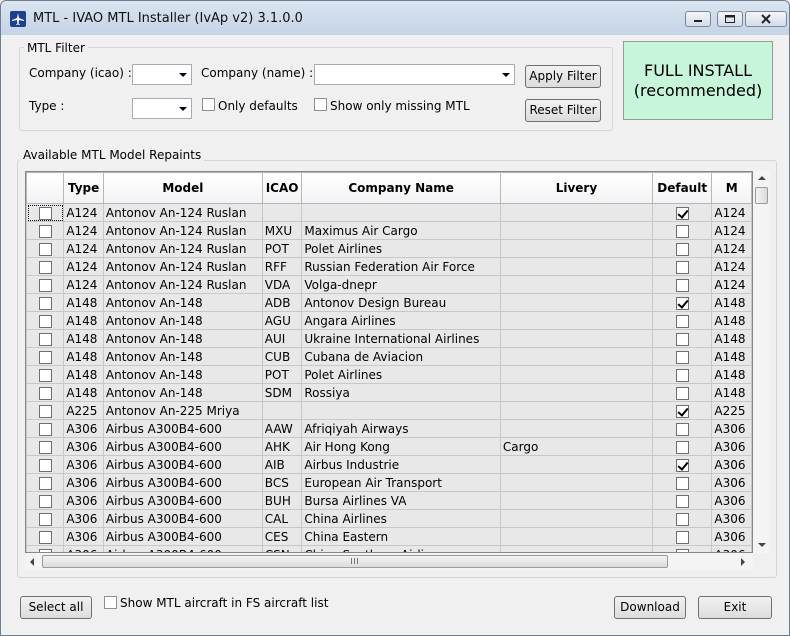 This screenshot has height=636, width=790. Describe the element at coordinates (282, 188) in the screenshot. I see `header-icao: ICAO` at that location.